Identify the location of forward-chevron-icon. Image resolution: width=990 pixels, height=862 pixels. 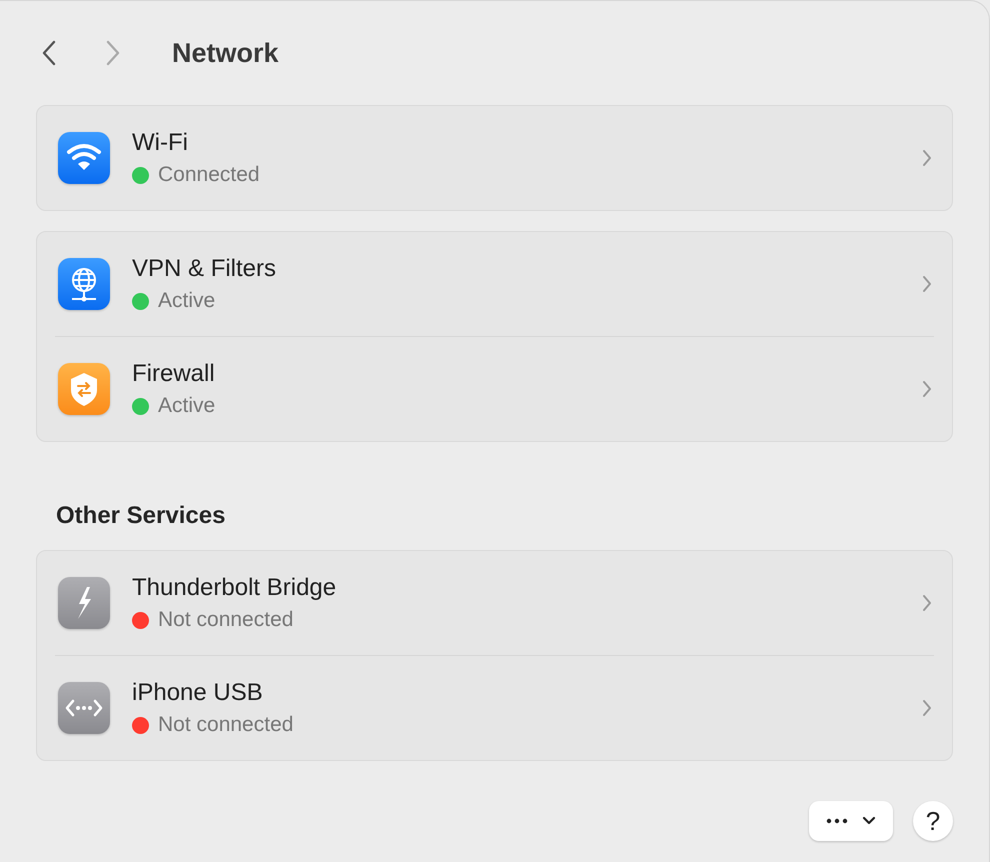
(113, 53).